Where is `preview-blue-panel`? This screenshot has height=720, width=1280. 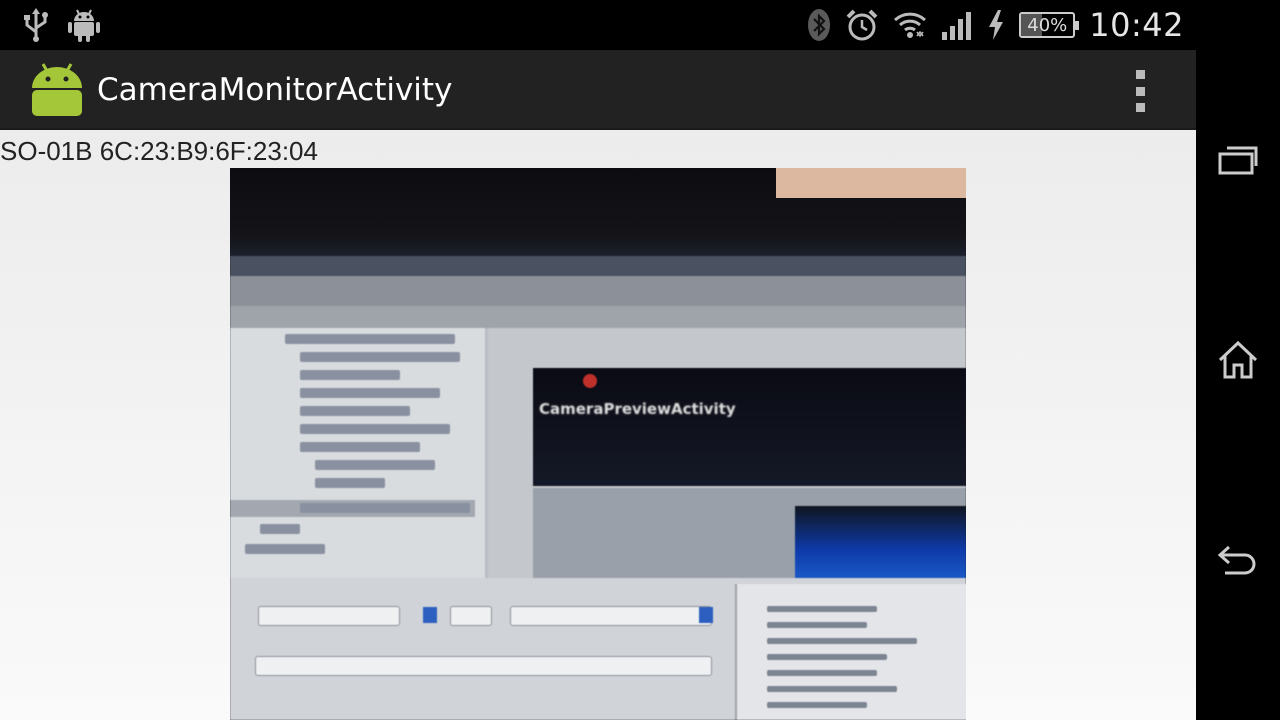
preview-blue-panel is located at coordinates (880, 542).